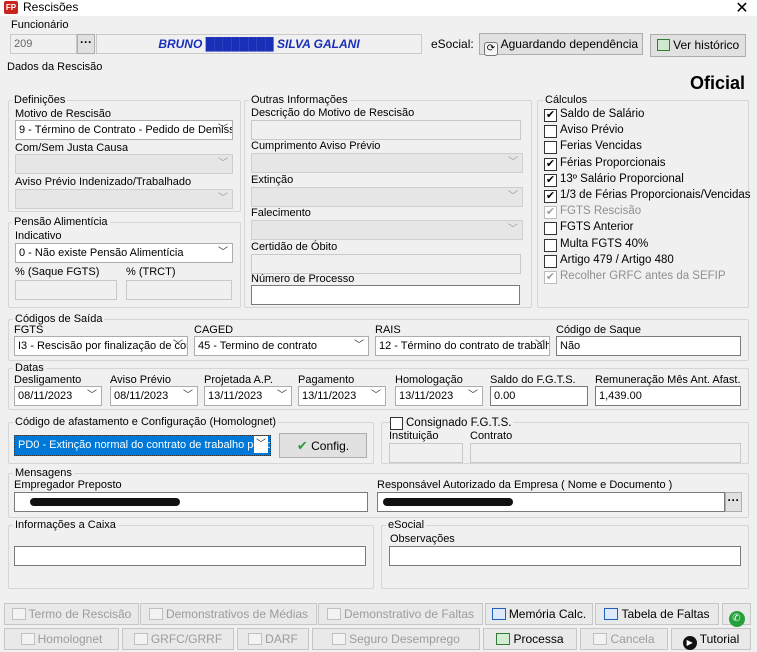  What do you see at coordinates (333, 113) in the screenshot?
I see `descricao-label: Descrição do Motivo de Rescisão` at bounding box center [333, 113].